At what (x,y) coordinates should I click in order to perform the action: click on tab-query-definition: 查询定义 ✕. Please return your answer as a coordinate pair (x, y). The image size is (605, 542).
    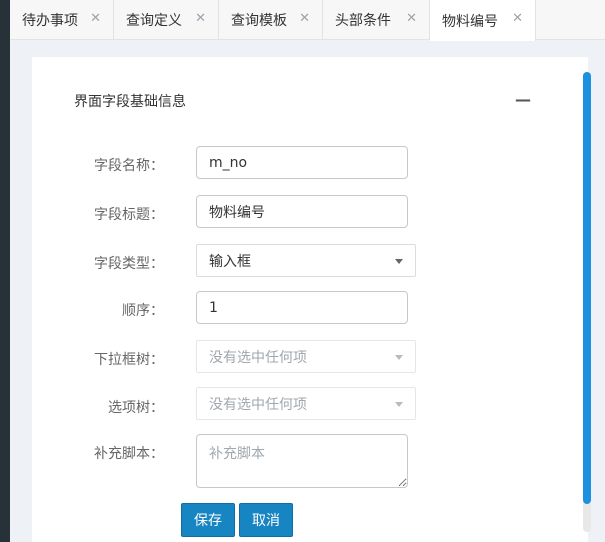
    Looking at the image, I should click on (166, 20).